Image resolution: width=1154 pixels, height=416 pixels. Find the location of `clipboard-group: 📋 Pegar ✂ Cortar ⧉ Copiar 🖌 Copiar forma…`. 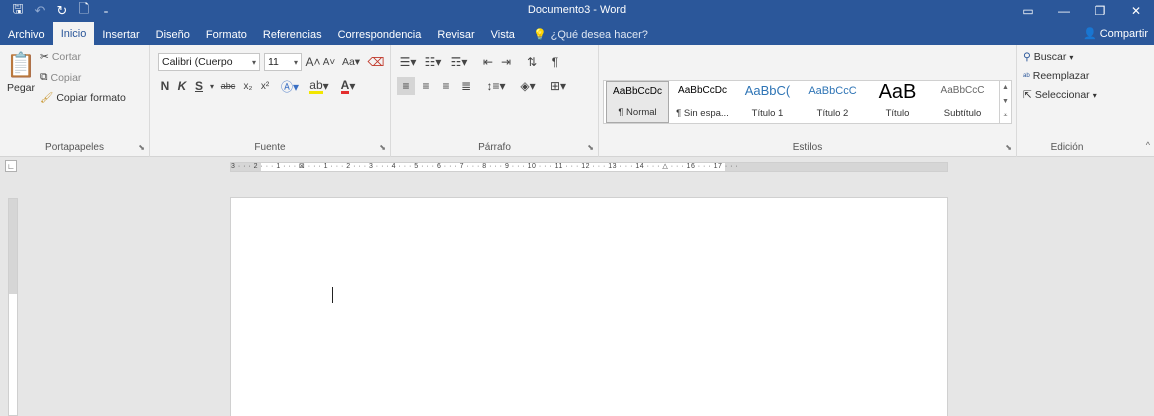

clipboard-group: 📋 Pegar ✂ Cortar ⧉ Copiar 🖌 Copiar forma… is located at coordinates (75, 101).